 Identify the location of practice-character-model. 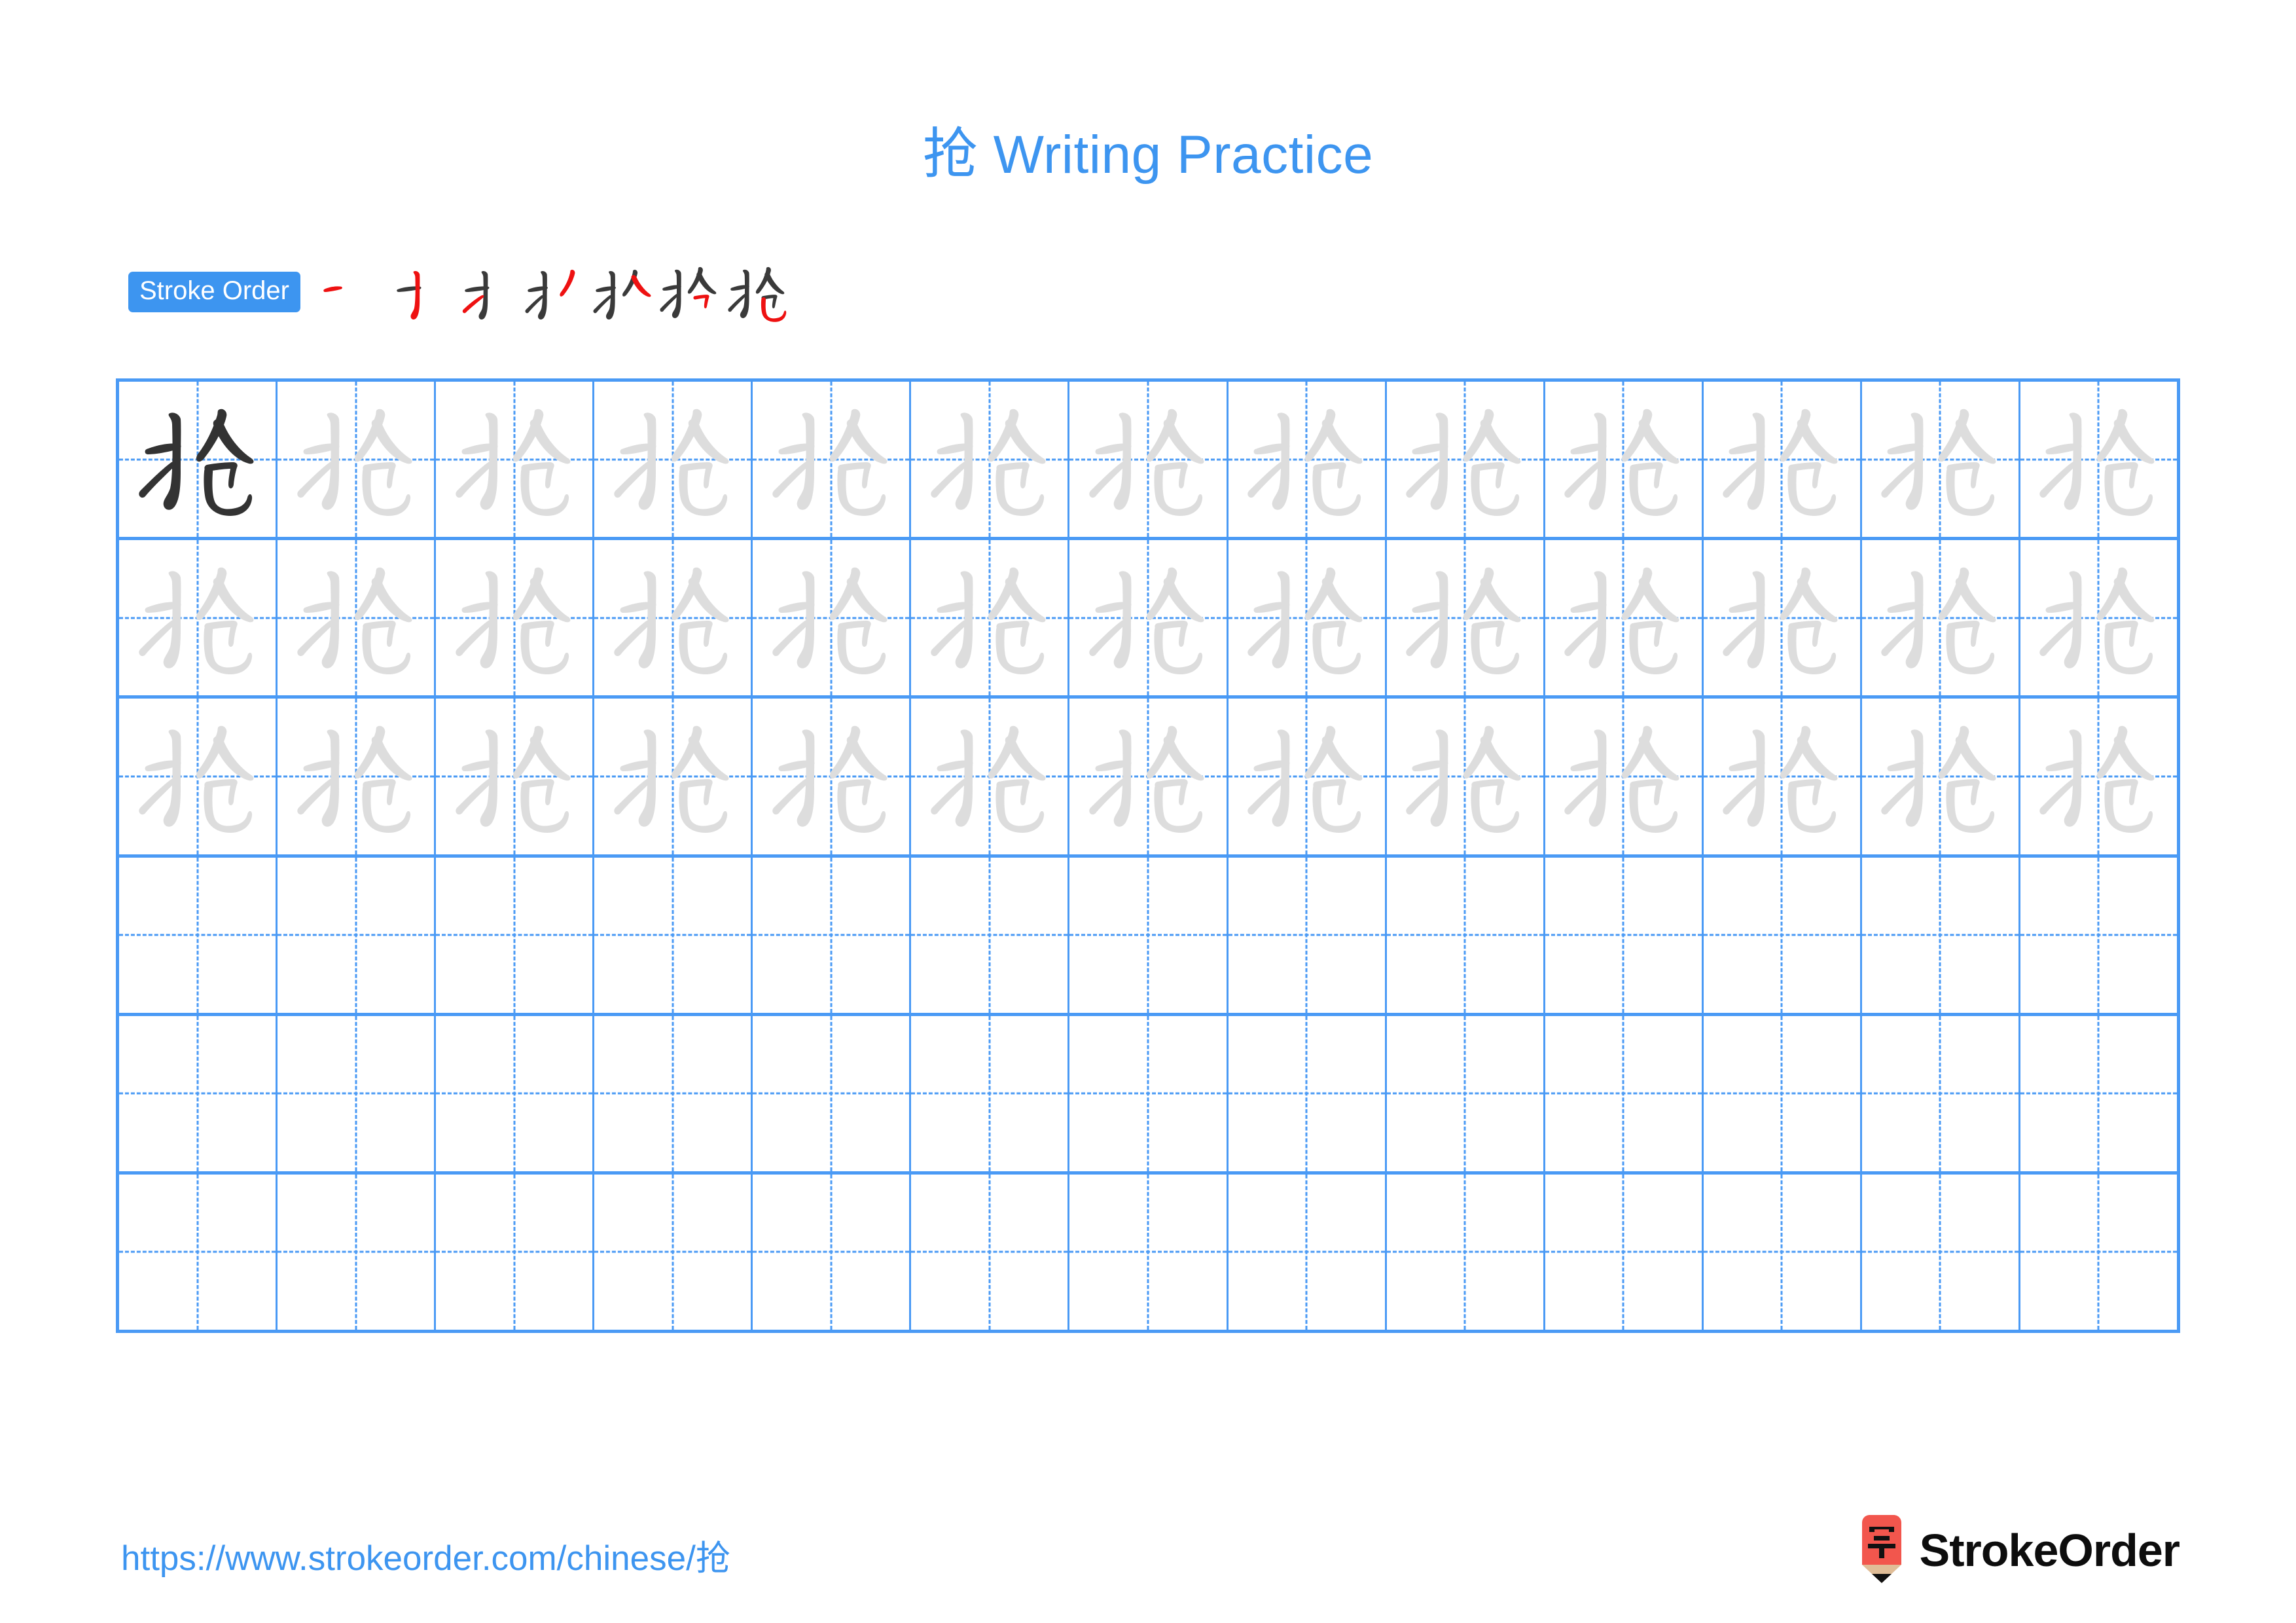
(197, 459).